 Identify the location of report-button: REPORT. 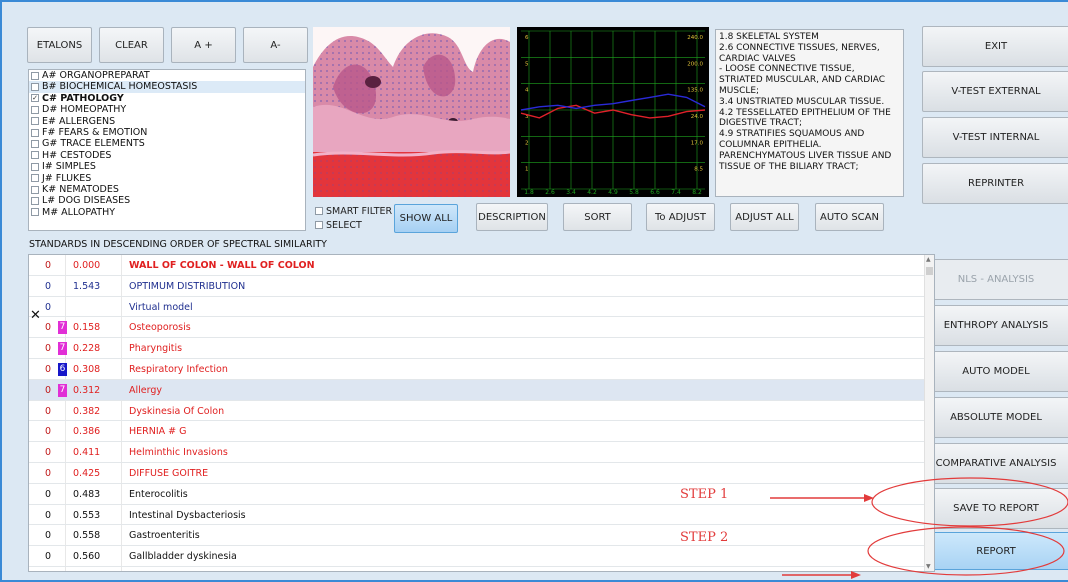
(995, 551).